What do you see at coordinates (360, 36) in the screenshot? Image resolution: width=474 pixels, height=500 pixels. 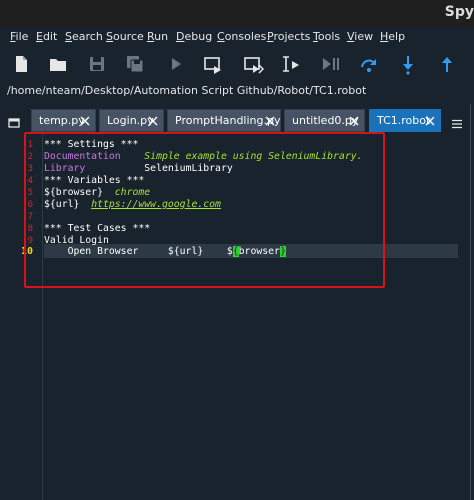 I see `menu-view: View` at bounding box center [360, 36].